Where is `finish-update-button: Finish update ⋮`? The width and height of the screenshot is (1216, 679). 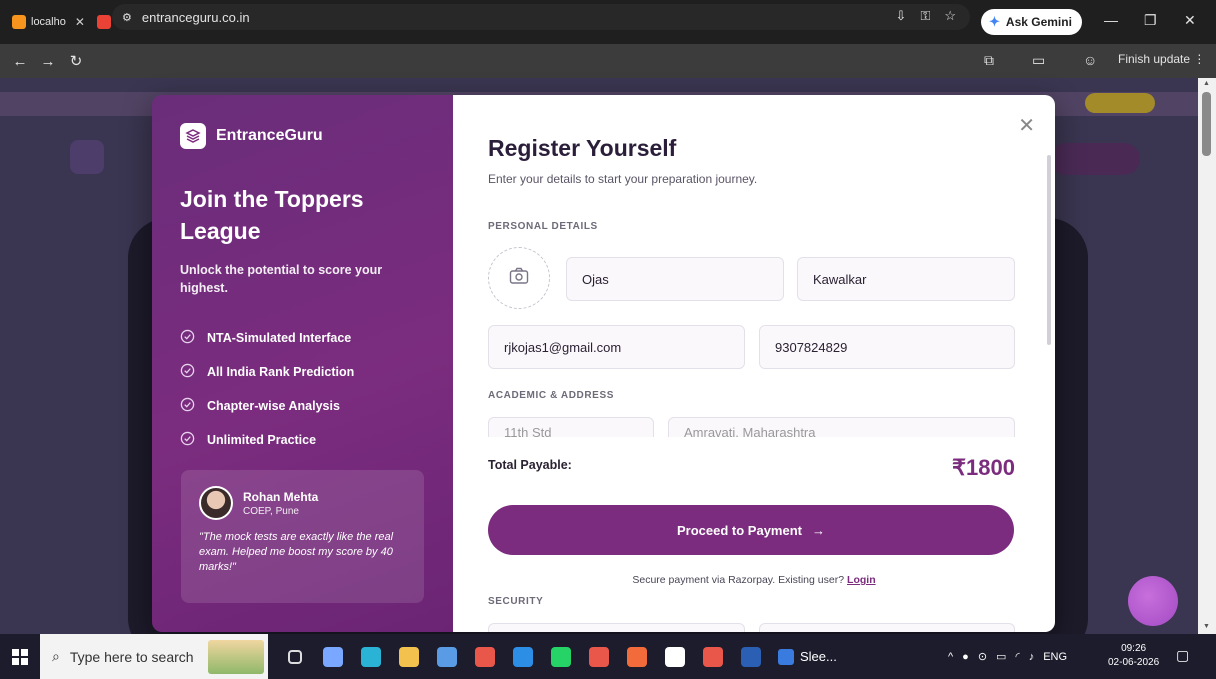 finish-update-button: Finish update ⋮ is located at coordinates (1161, 59).